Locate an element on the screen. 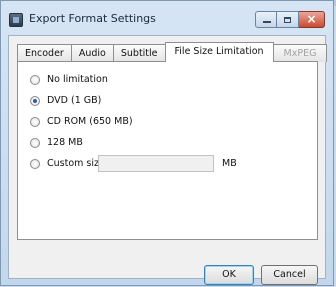 The image size is (336, 287). tab-encoder: Encoder is located at coordinates (44, 53).